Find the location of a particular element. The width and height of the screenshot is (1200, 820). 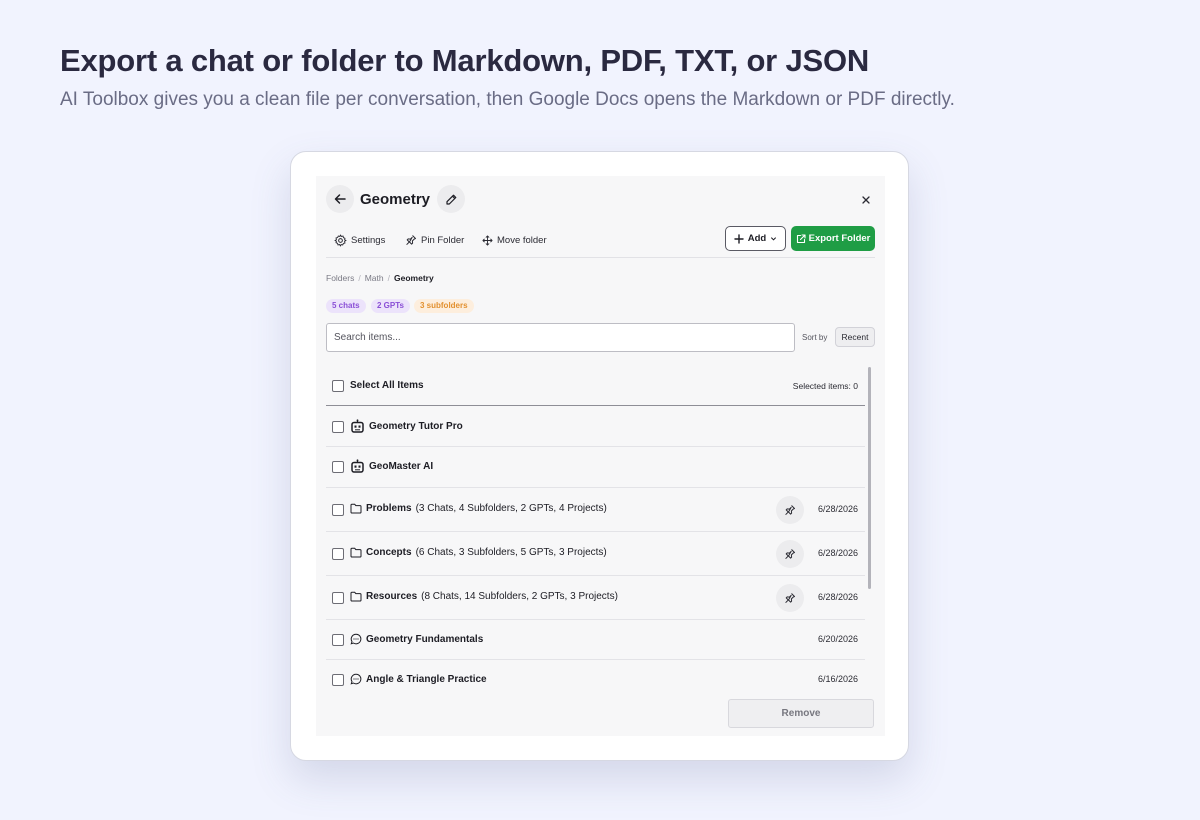

toolbar-divider is located at coordinates (600, 257).